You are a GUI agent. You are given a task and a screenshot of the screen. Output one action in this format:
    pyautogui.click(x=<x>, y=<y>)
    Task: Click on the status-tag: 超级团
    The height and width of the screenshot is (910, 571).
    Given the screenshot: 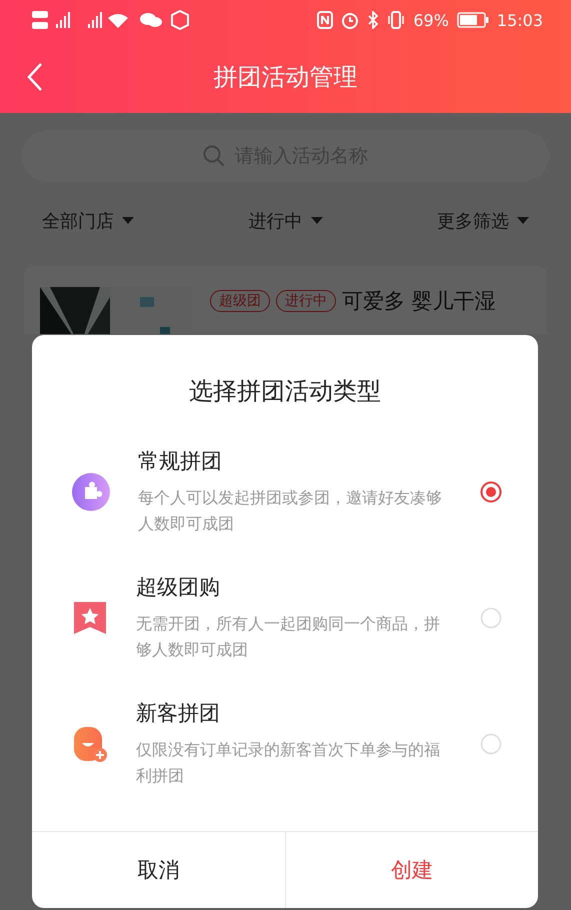 What is the action you would take?
    pyautogui.click(x=240, y=301)
    